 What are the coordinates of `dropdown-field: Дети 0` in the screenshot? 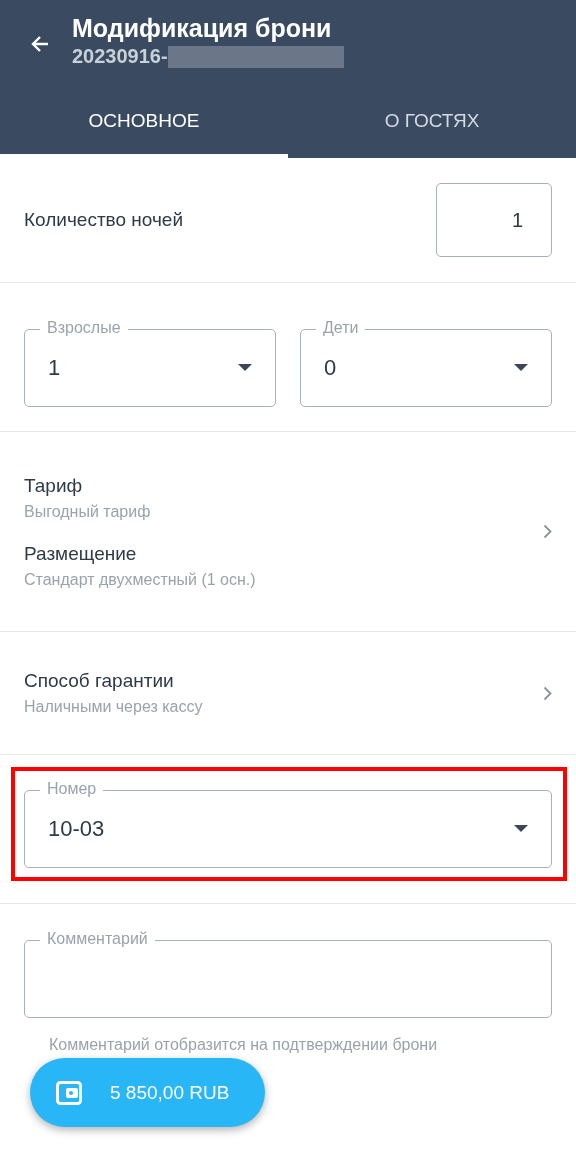 It's located at (426, 362).